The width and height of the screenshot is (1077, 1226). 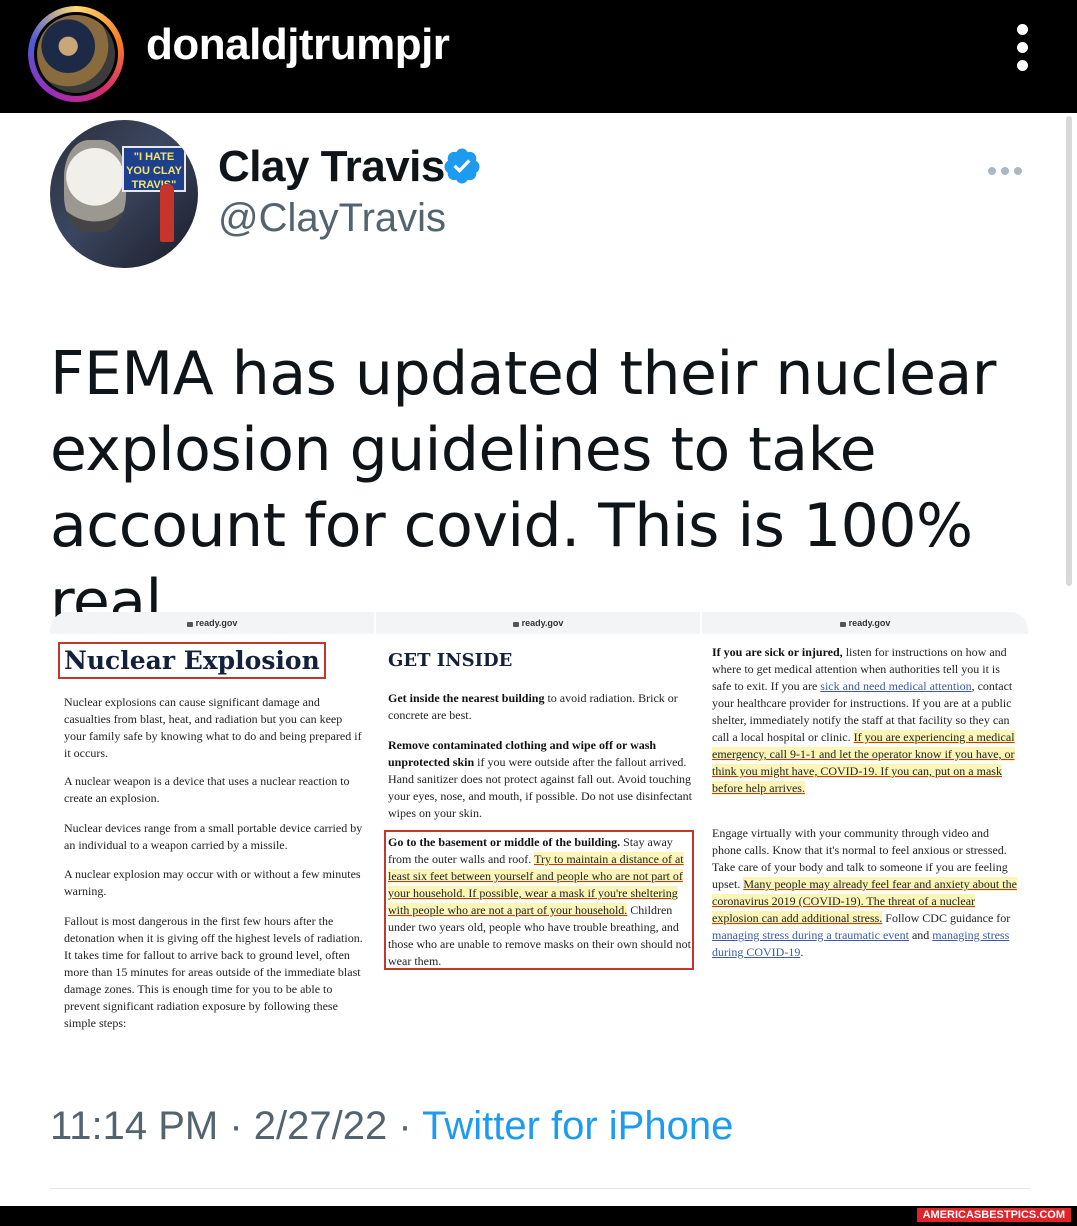 What do you see at coordinates (167, 213) in the screenshot?
I see `avatar-figure` at bounding box center [167, 213].